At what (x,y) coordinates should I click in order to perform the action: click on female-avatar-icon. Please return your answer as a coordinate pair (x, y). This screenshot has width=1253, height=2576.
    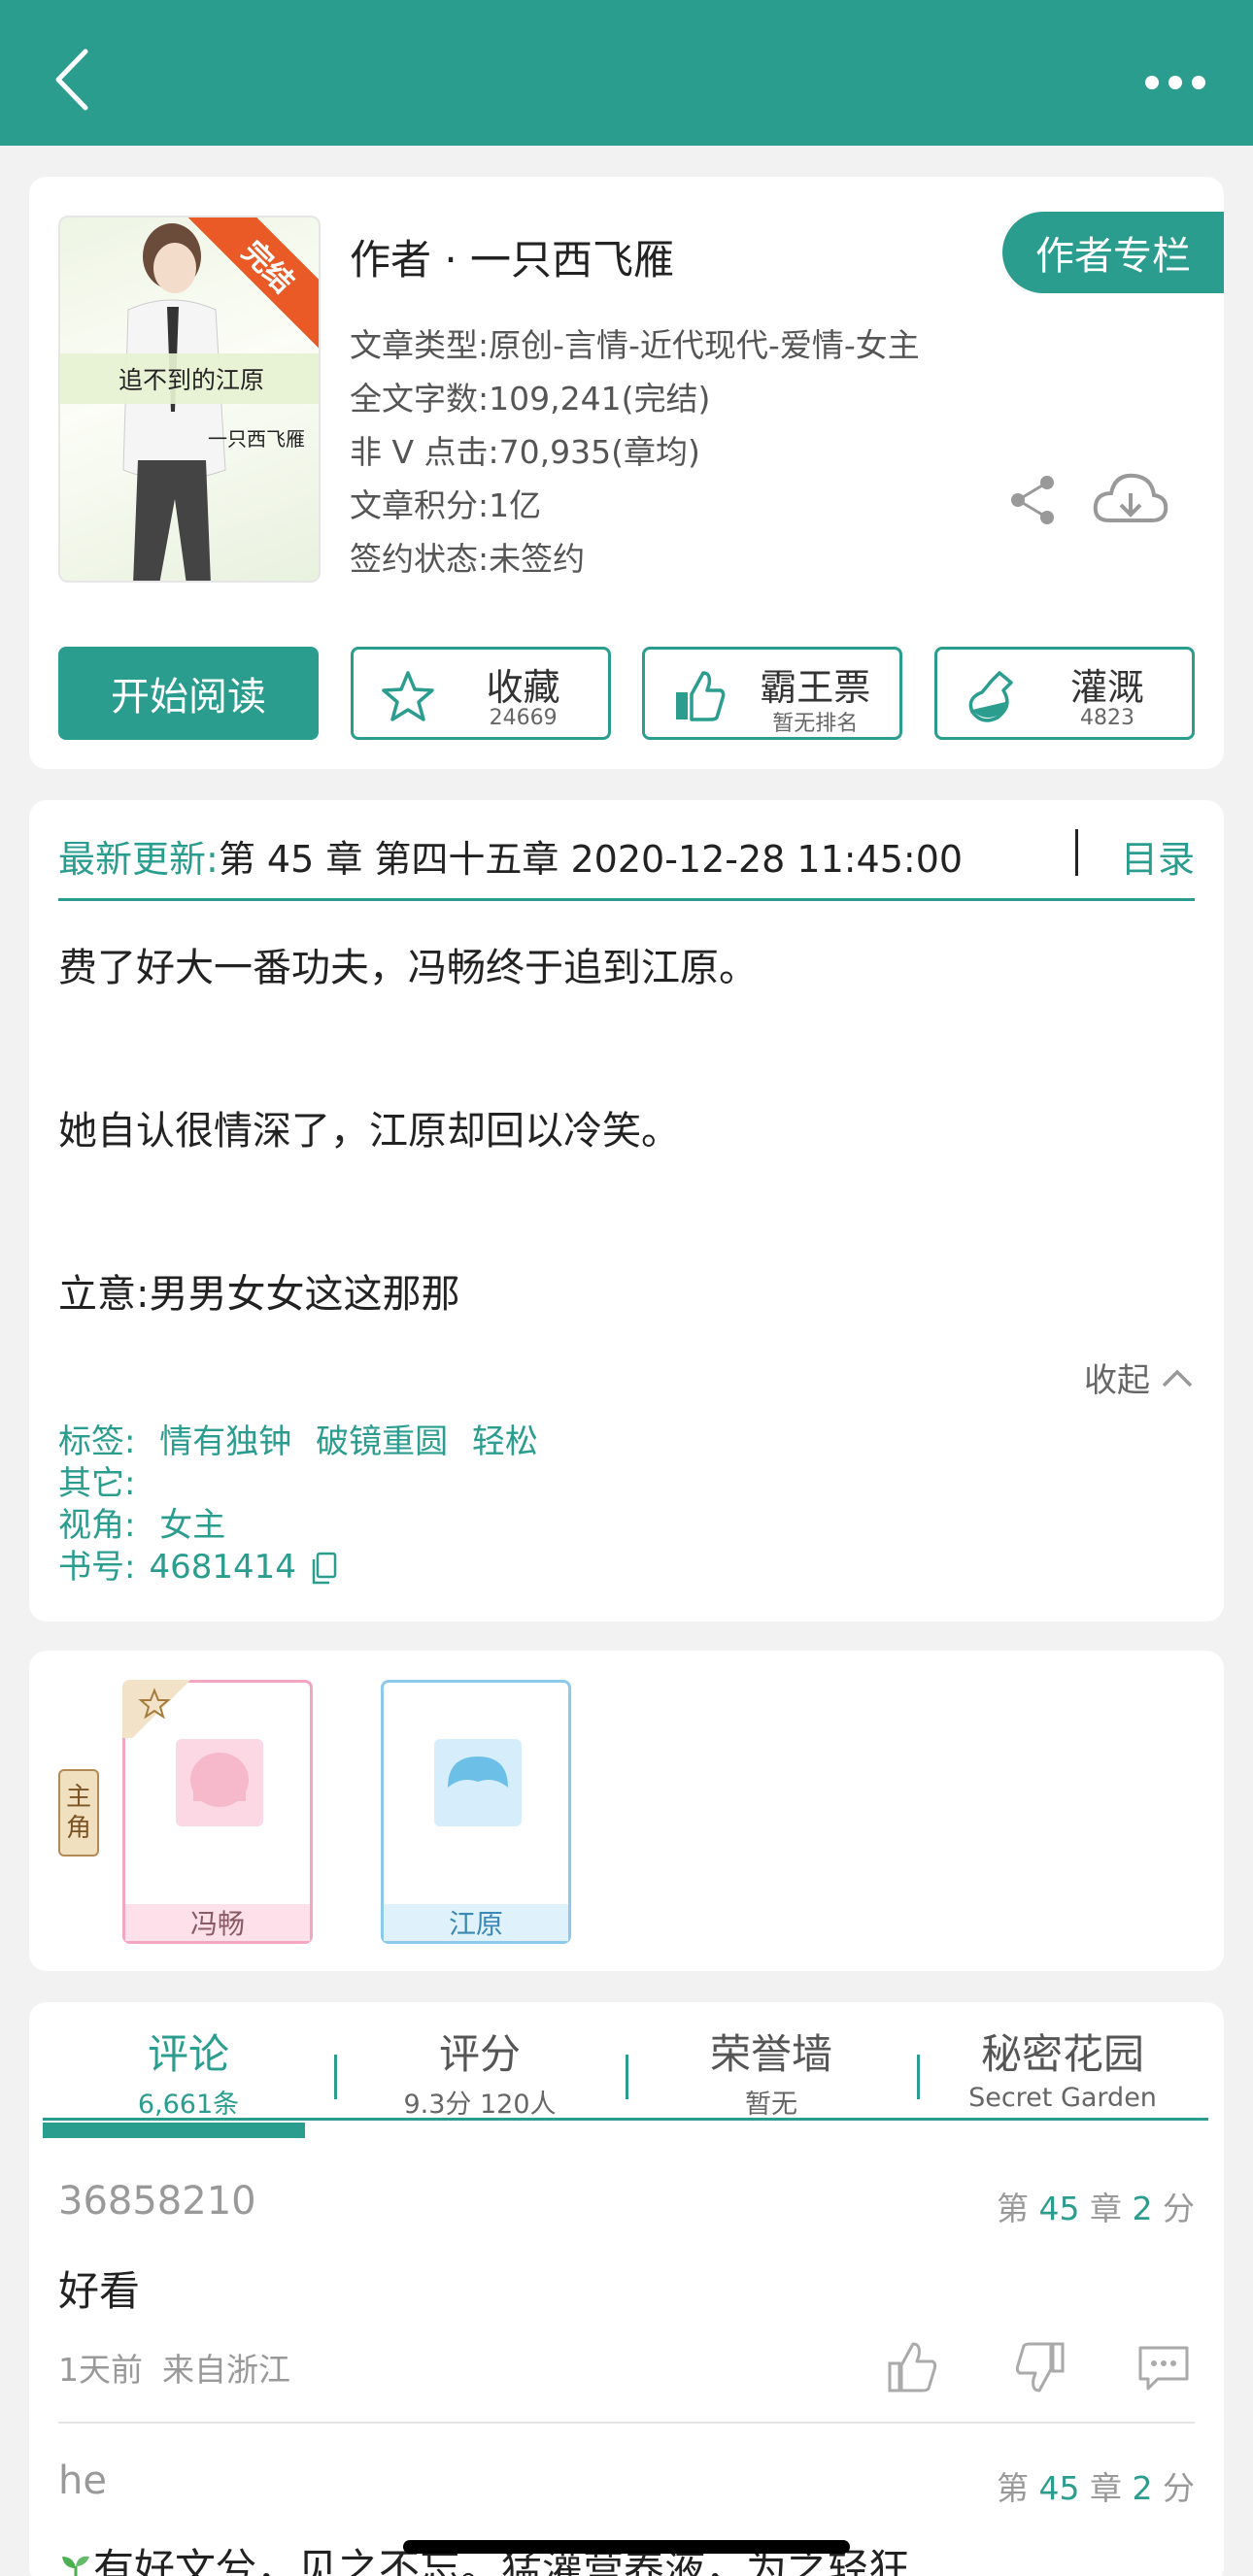
    Looking at the image, I should click on (219, 1780).